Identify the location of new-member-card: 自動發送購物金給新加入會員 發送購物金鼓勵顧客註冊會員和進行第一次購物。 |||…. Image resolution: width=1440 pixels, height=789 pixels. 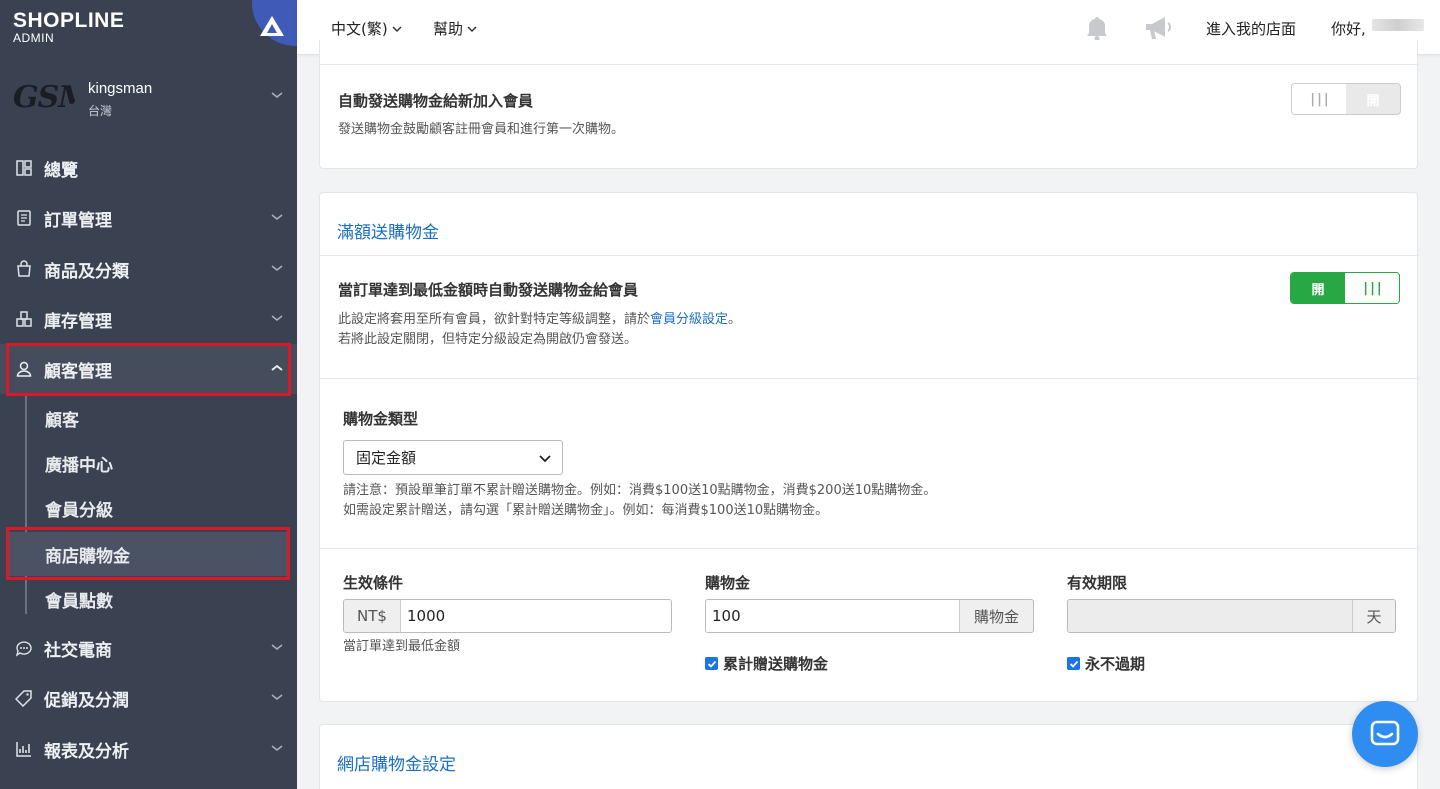
(869, 104).